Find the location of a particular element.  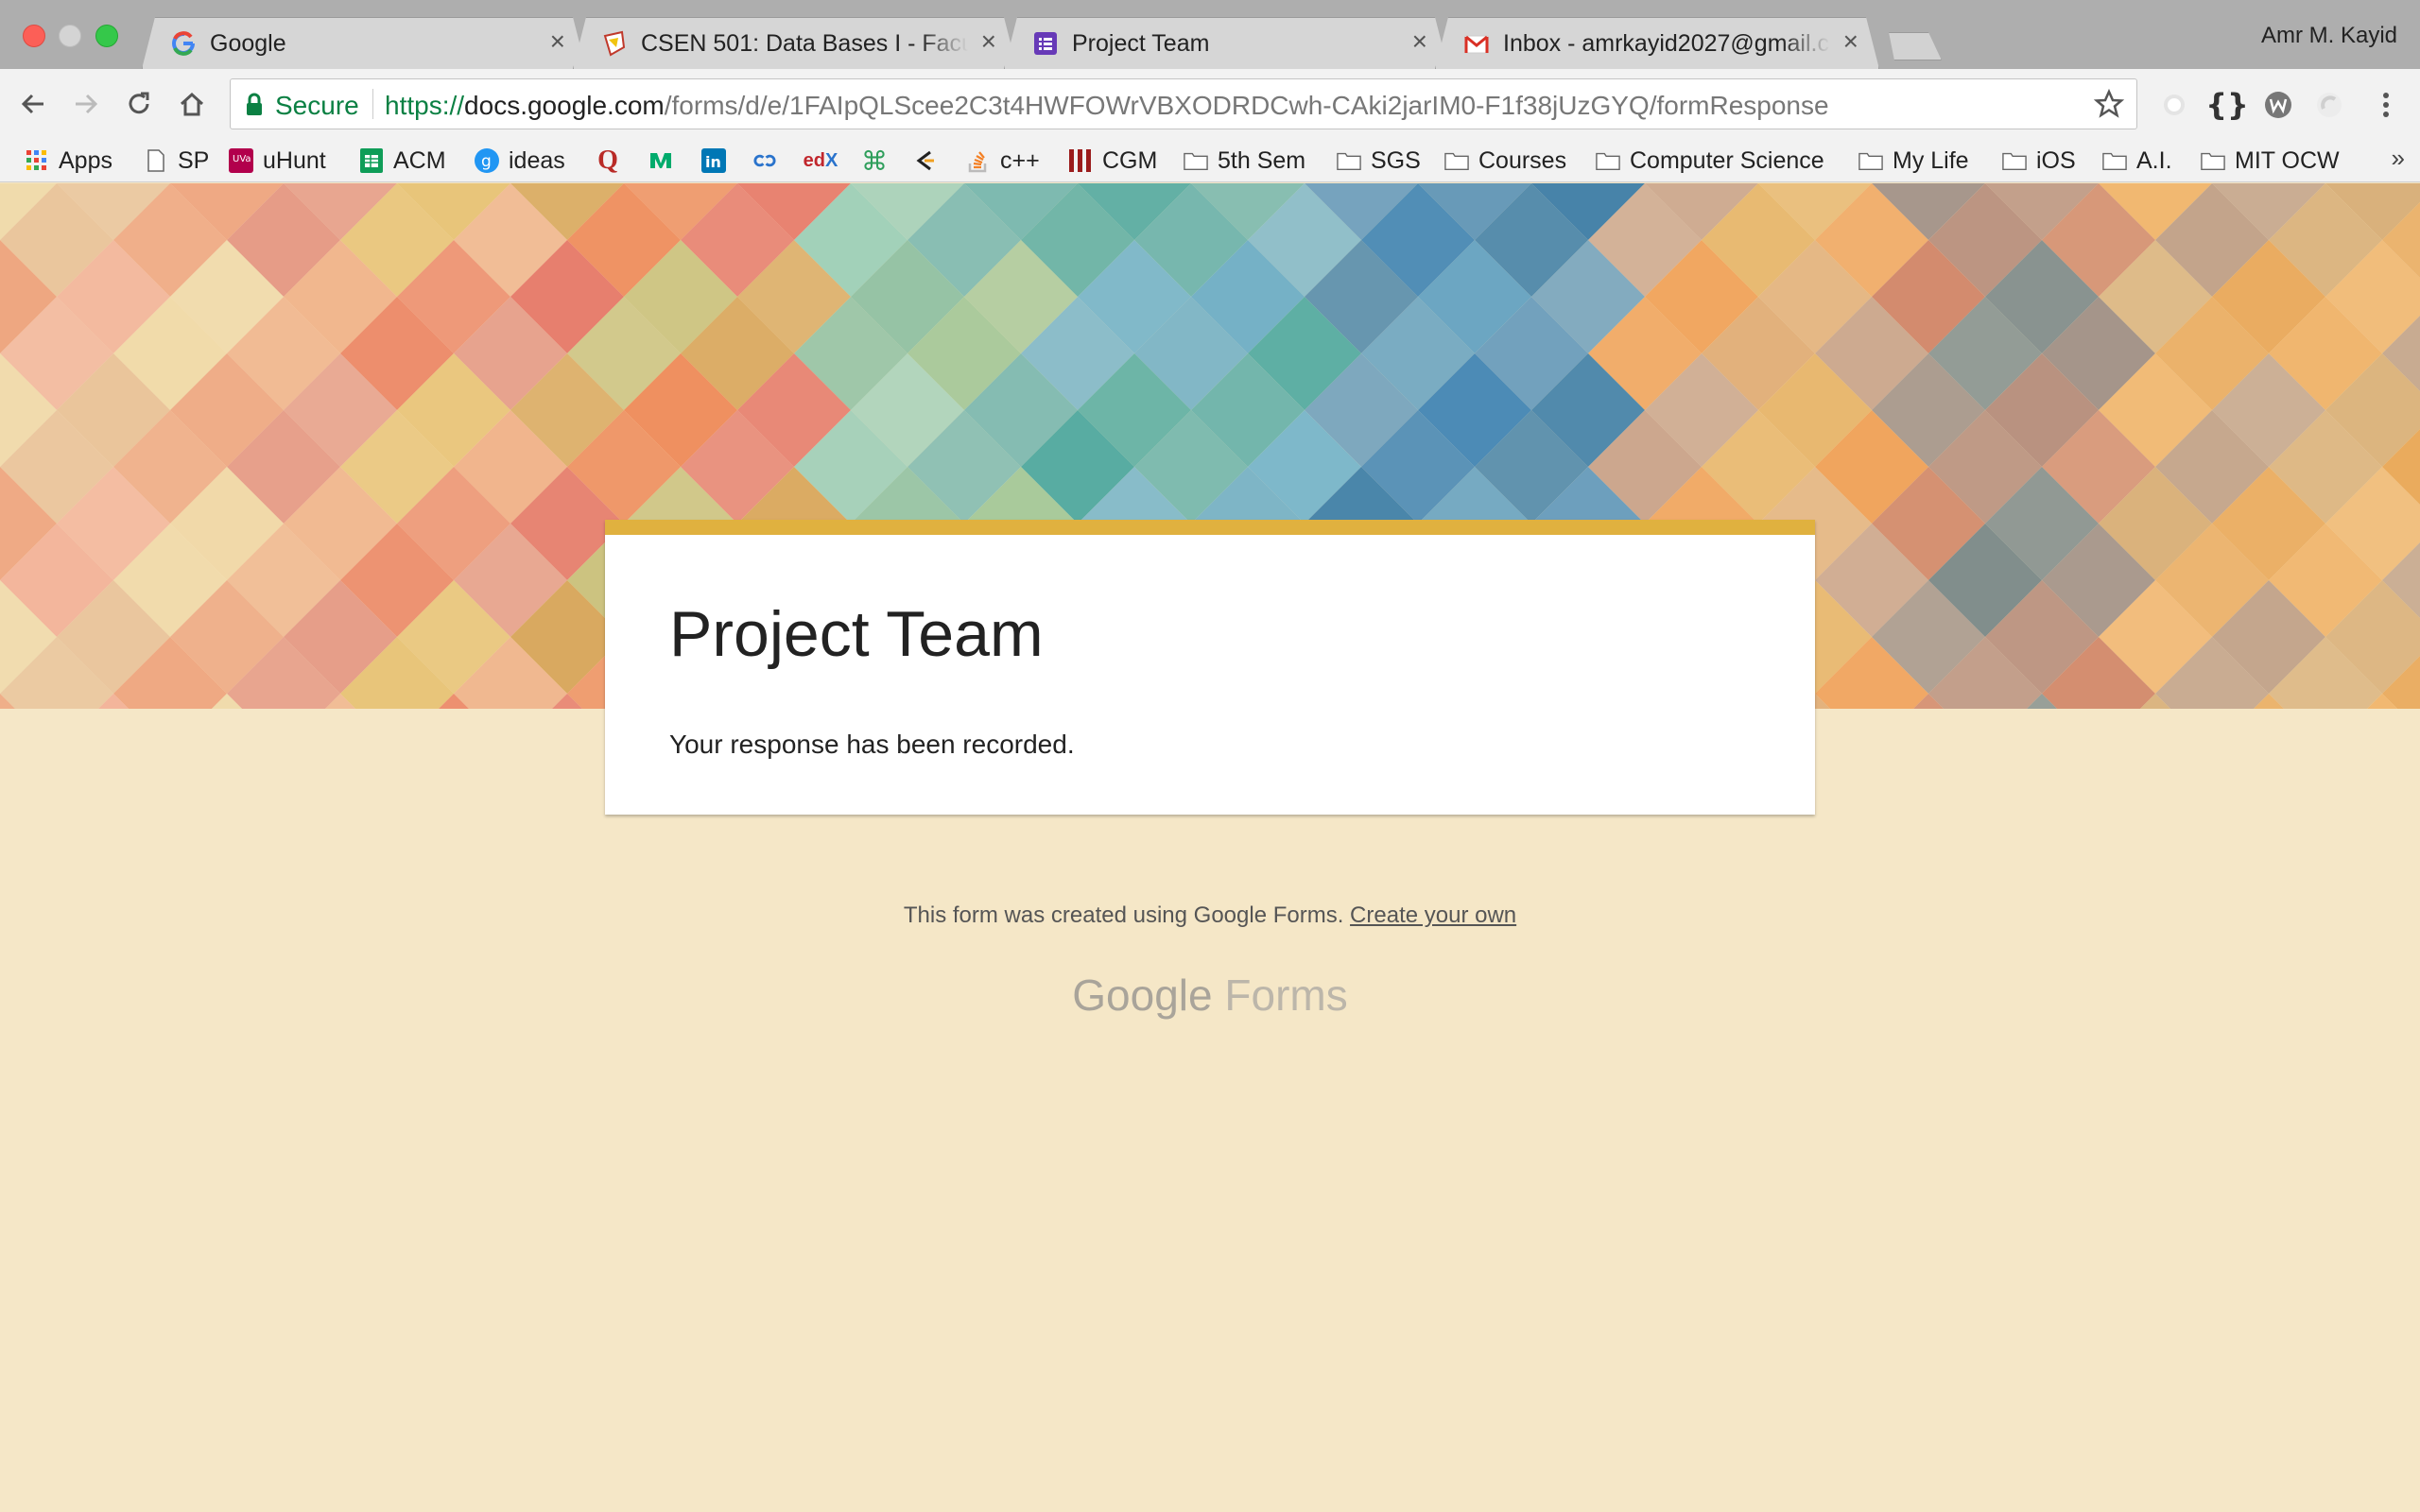

bookmark-cpp: c++ is located at coordinates (1003, 161).